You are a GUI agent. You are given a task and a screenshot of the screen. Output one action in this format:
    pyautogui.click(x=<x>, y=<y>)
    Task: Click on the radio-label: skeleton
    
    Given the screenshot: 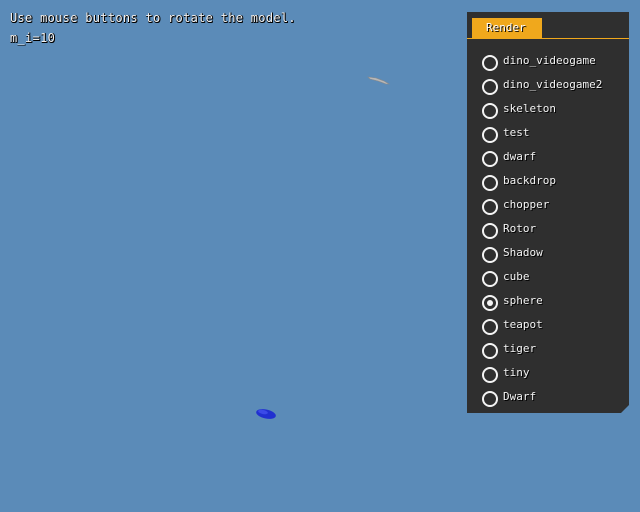 What is the action you would take?
    pyautogui.click(x=529, y=108)
    